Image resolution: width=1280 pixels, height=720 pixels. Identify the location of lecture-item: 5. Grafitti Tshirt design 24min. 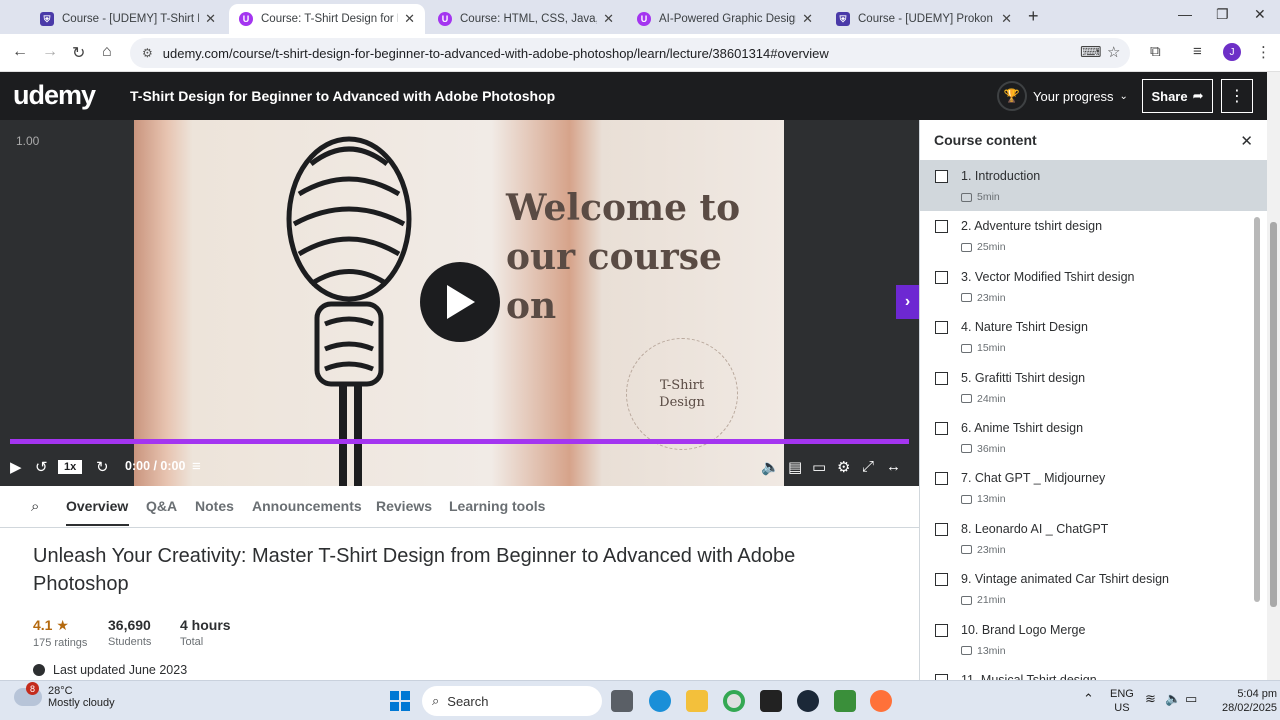
(1093, 388).